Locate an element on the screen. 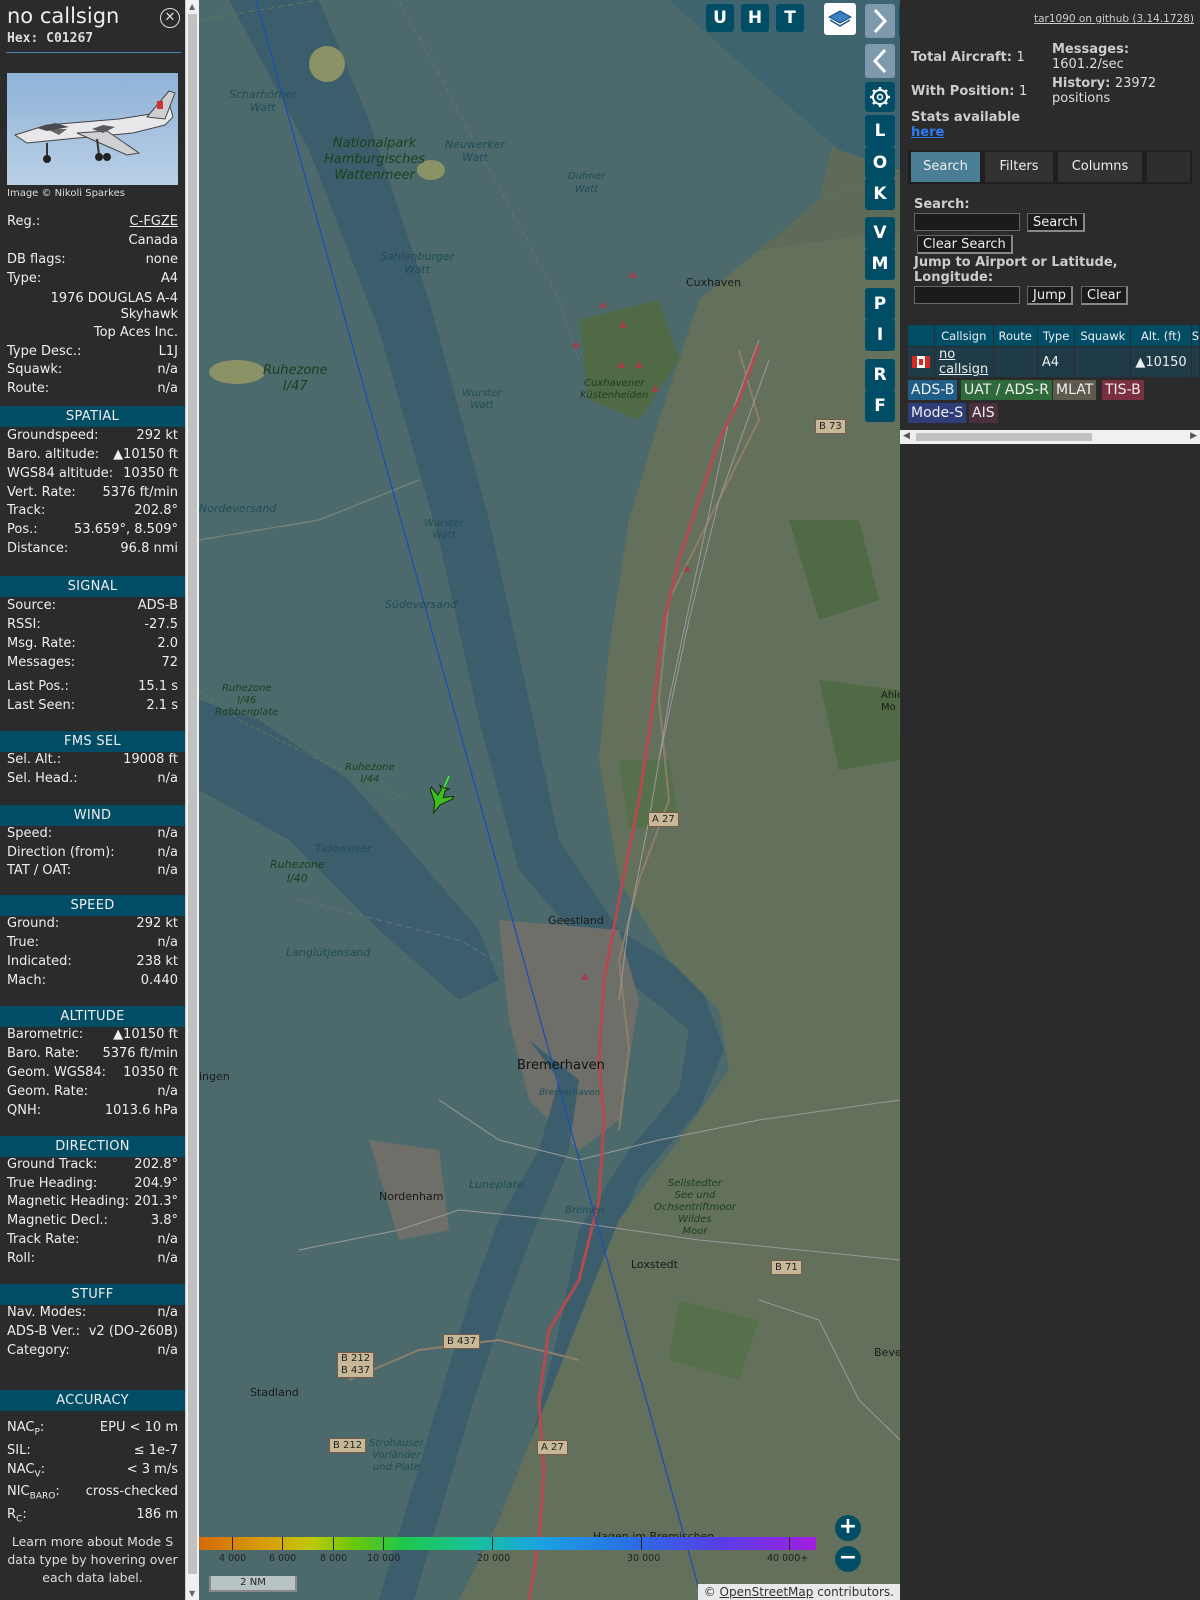 The height and width of the screenshot is (1600, 1200). label: Speed: is located at coordinates (30, 833).